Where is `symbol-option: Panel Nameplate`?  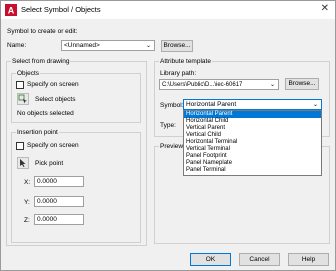 symbol-option: Panel Nameplate is located at coordinates (252, 163).